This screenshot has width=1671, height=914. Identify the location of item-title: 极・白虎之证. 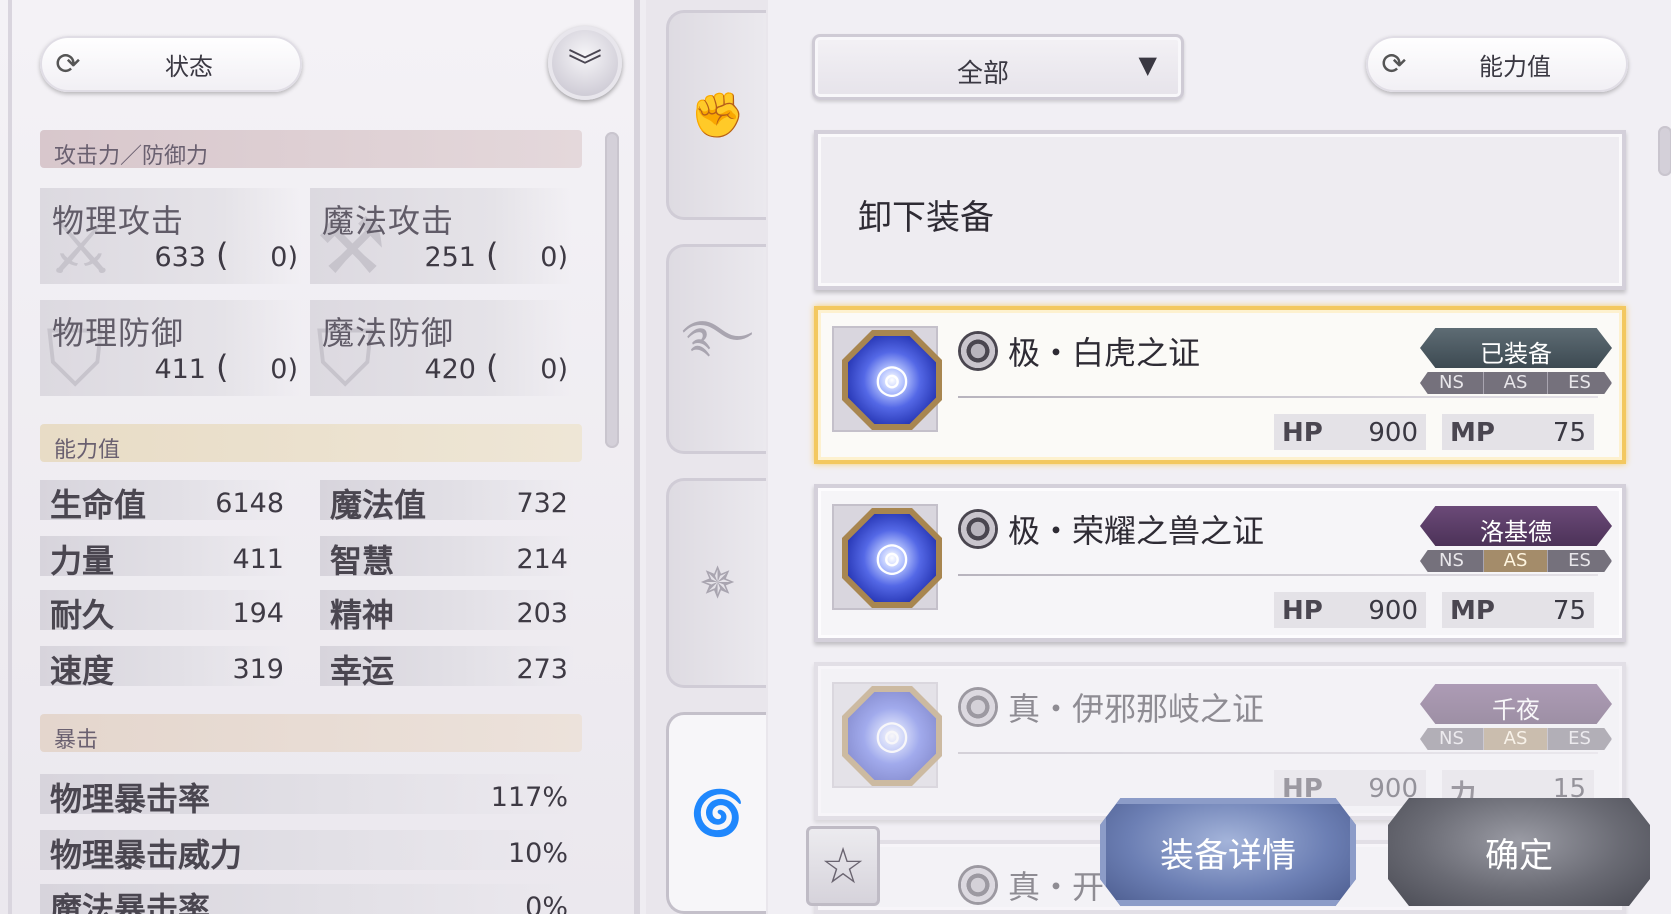
(1079, 351).